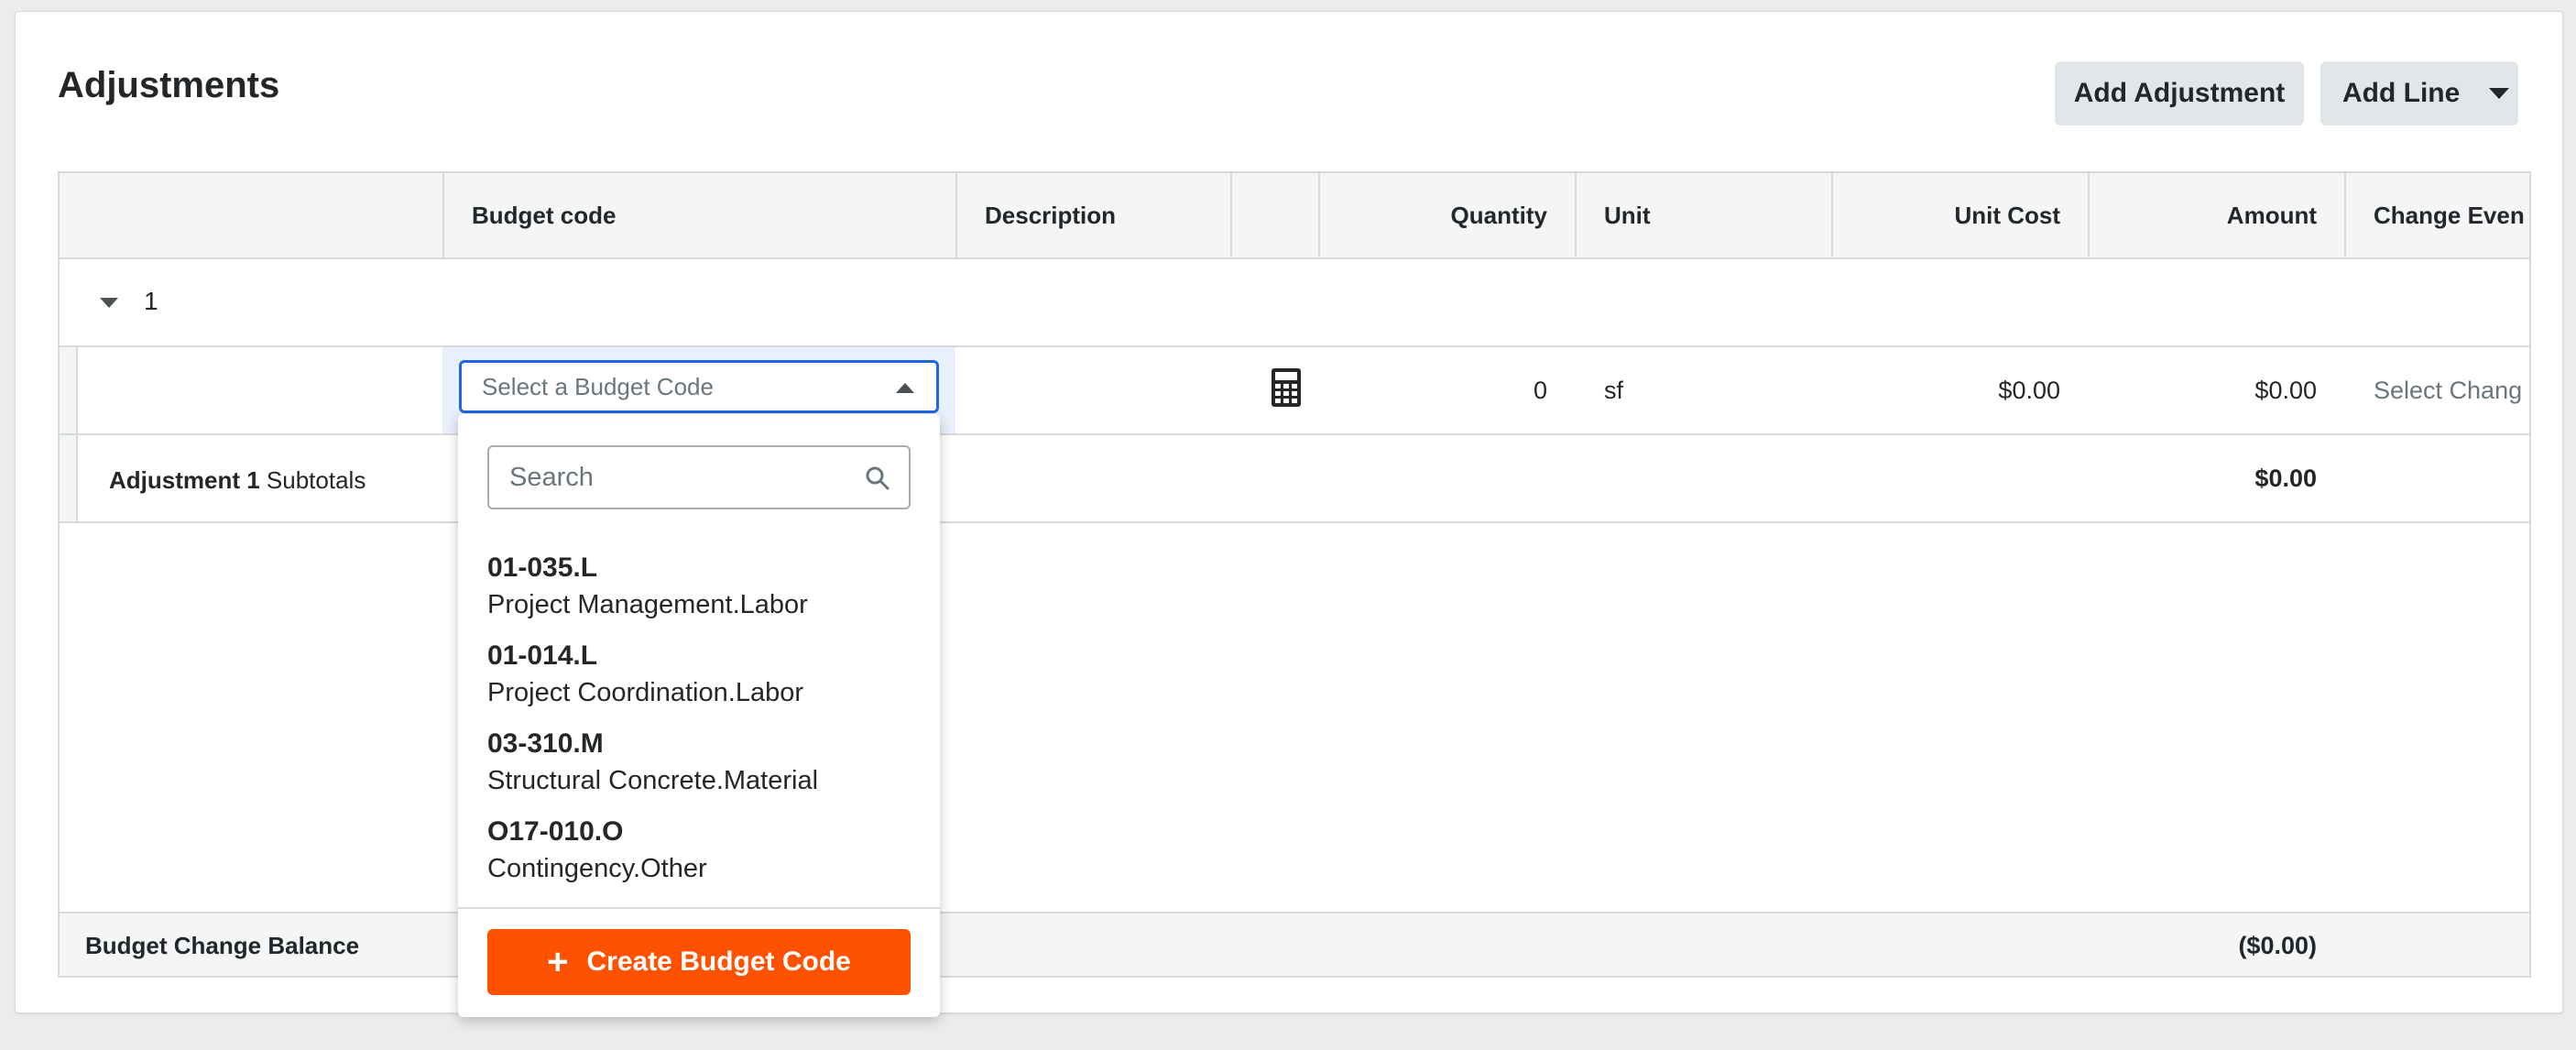  I want to click on chevron-down-icon, so click(2499, 93).